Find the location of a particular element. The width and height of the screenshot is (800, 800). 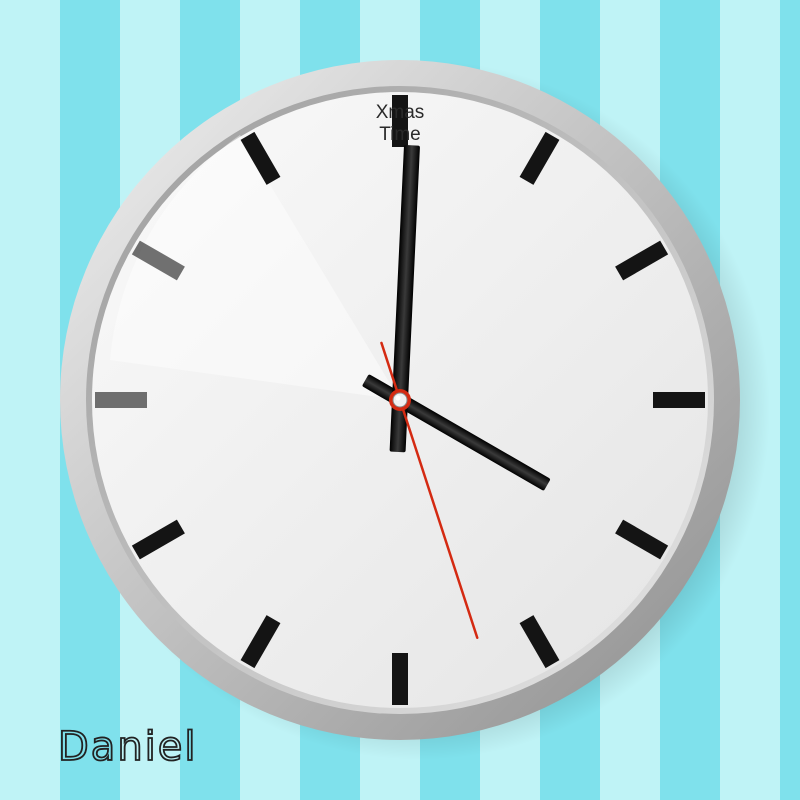

center-cap is located at coordinates (400, 400).